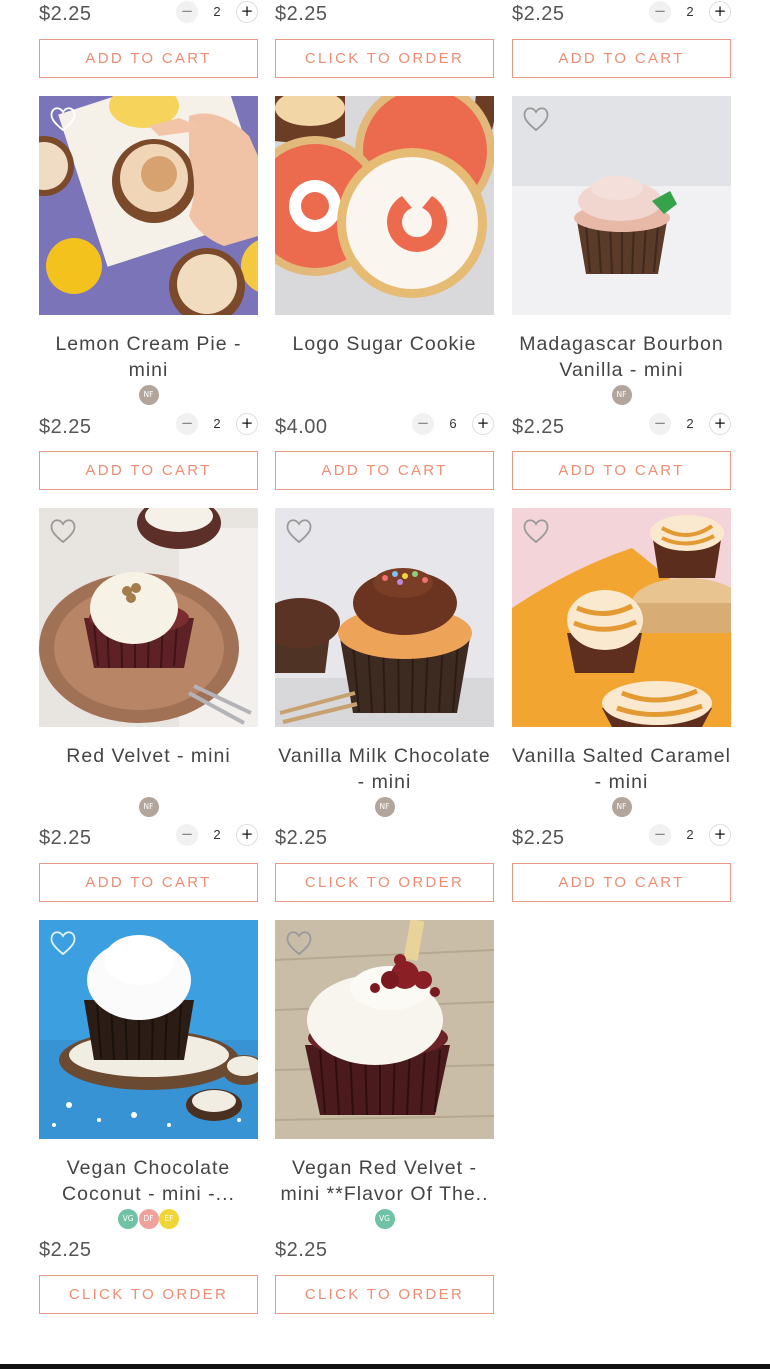  What do you see at coordinates (385, 1366) in the screenshot?
I see `bottom-bar` at bounding box center [385, 1366].